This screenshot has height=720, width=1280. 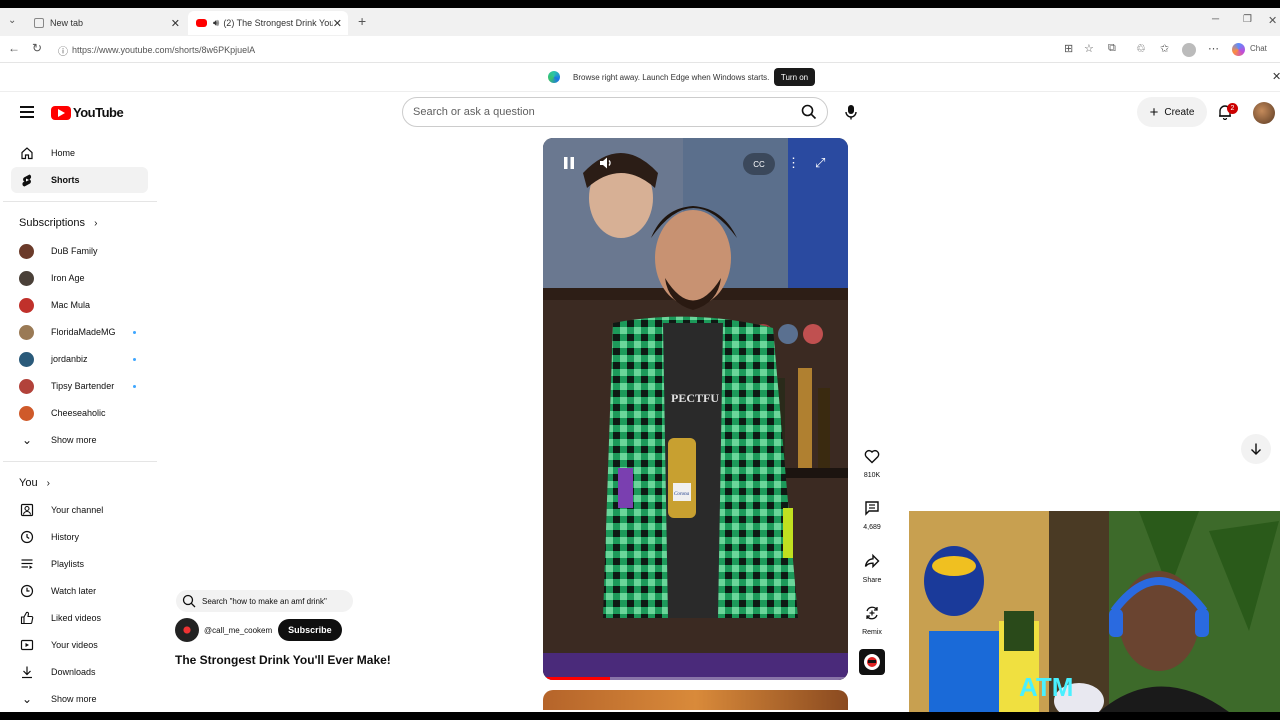 I want to click on tab-title: New tab, so click(x=67, y=23).